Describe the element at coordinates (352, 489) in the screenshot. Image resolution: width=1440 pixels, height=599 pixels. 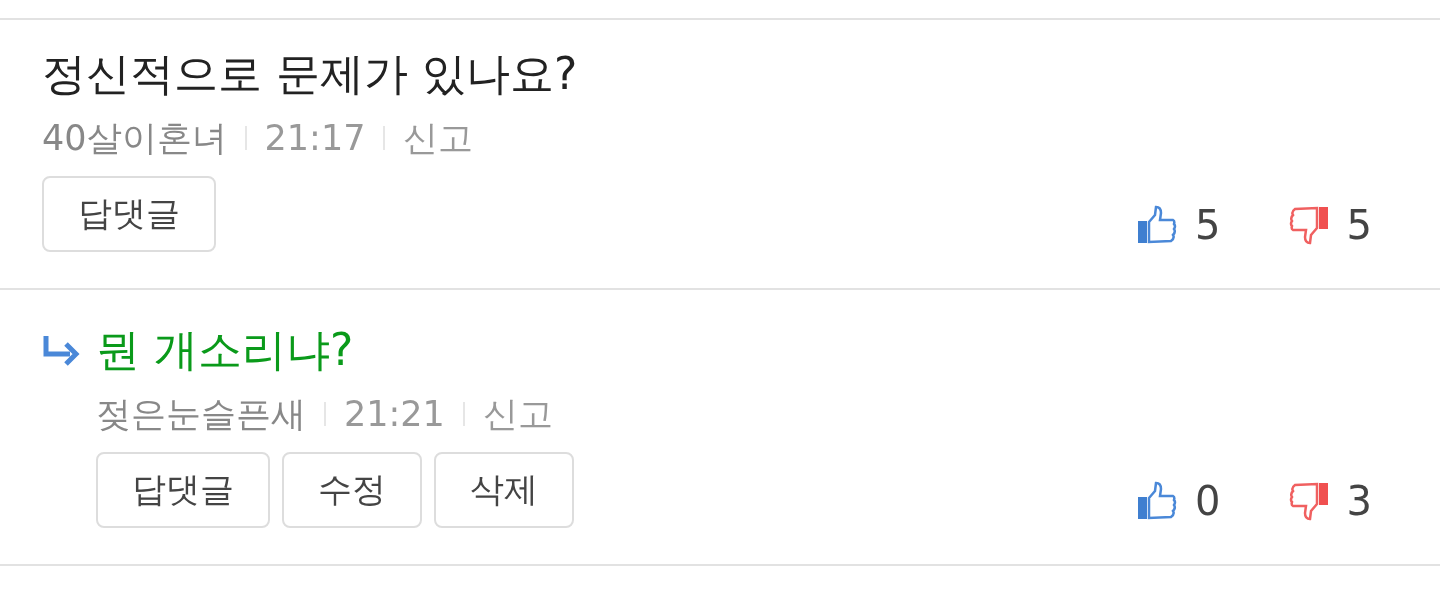
I see `comment-action-button: 수정` at that location.